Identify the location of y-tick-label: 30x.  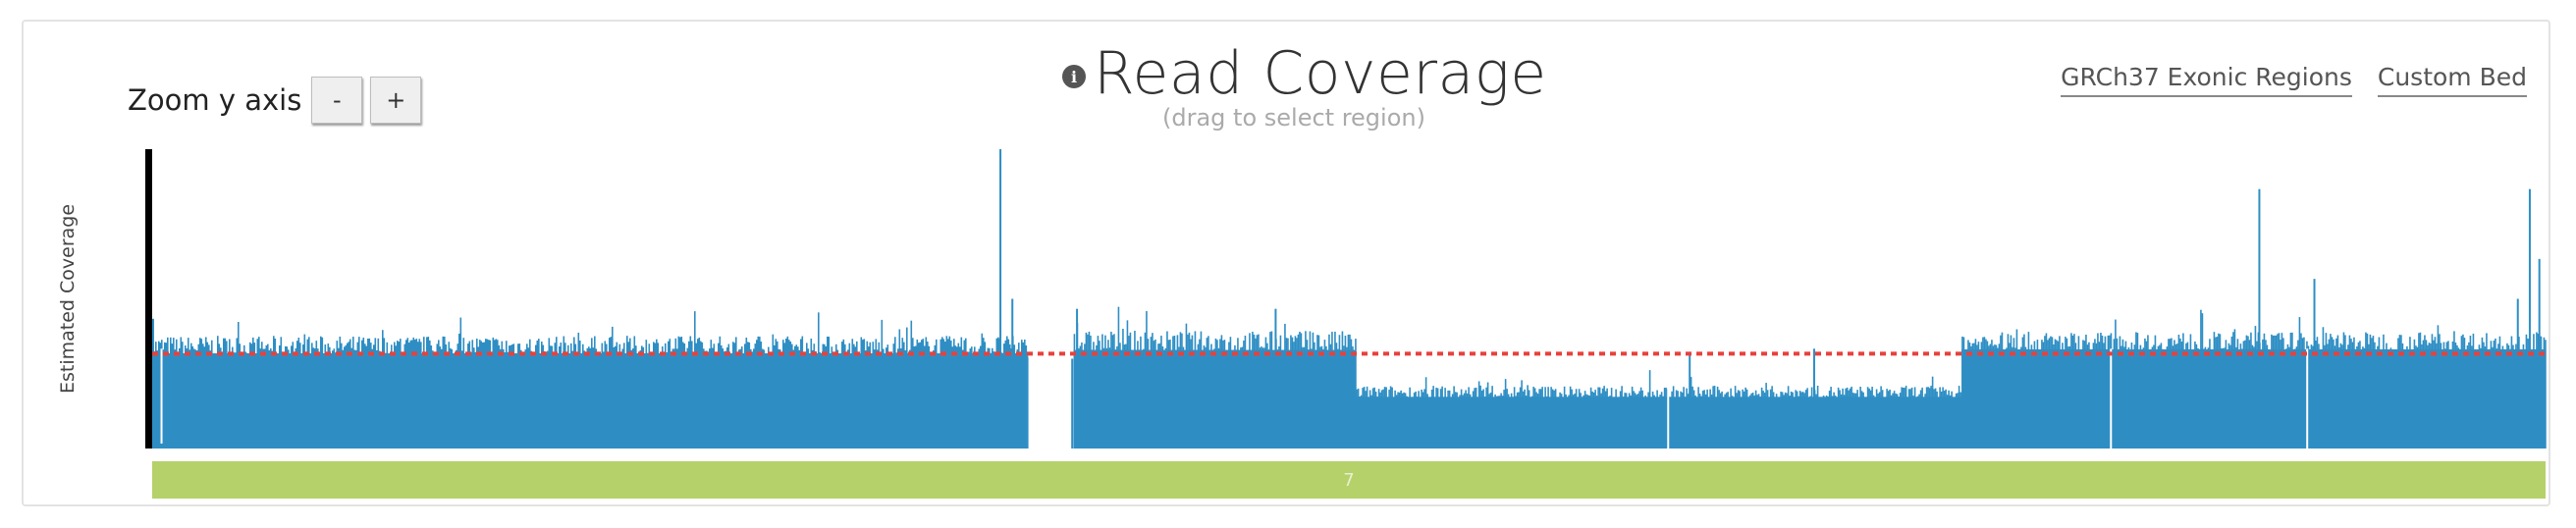
(111, 149).